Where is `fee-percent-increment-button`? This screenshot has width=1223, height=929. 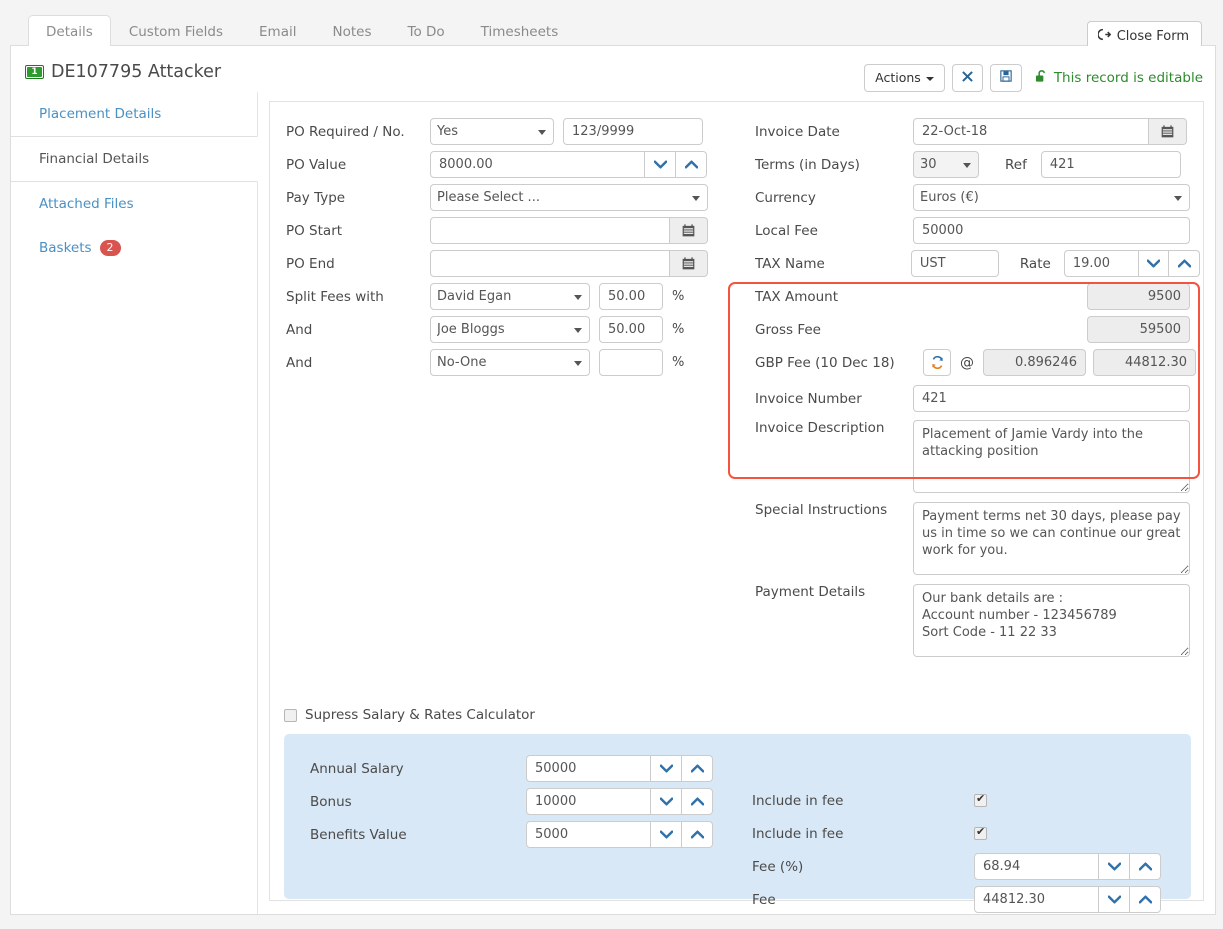
fee-percent-increment-button is located at coordinates (1145, 866).